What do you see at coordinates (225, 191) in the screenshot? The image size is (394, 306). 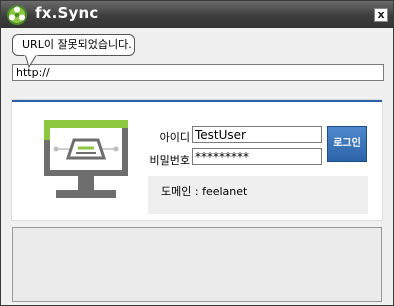 I see `domain-value: feelanet` at bounding box center [225, 191].